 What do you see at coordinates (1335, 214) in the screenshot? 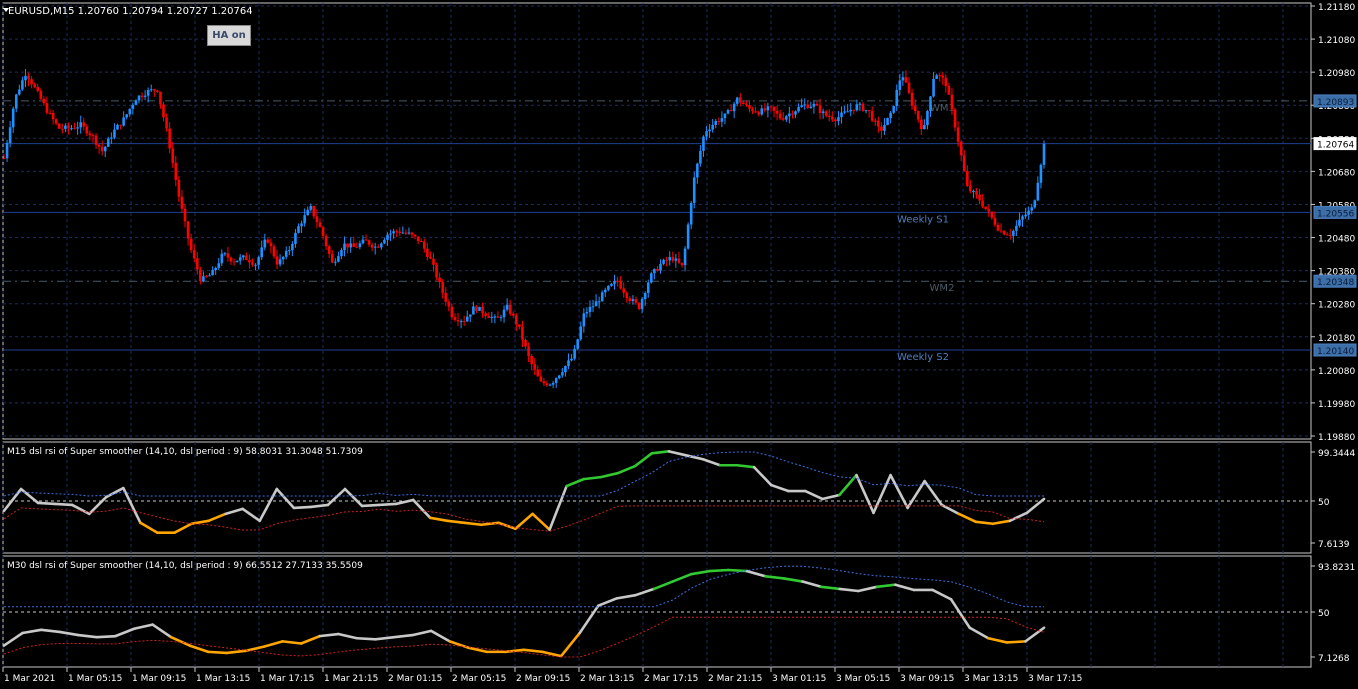
I see `price-tag-label: 1.20556` at bounding box center [1335, 214].